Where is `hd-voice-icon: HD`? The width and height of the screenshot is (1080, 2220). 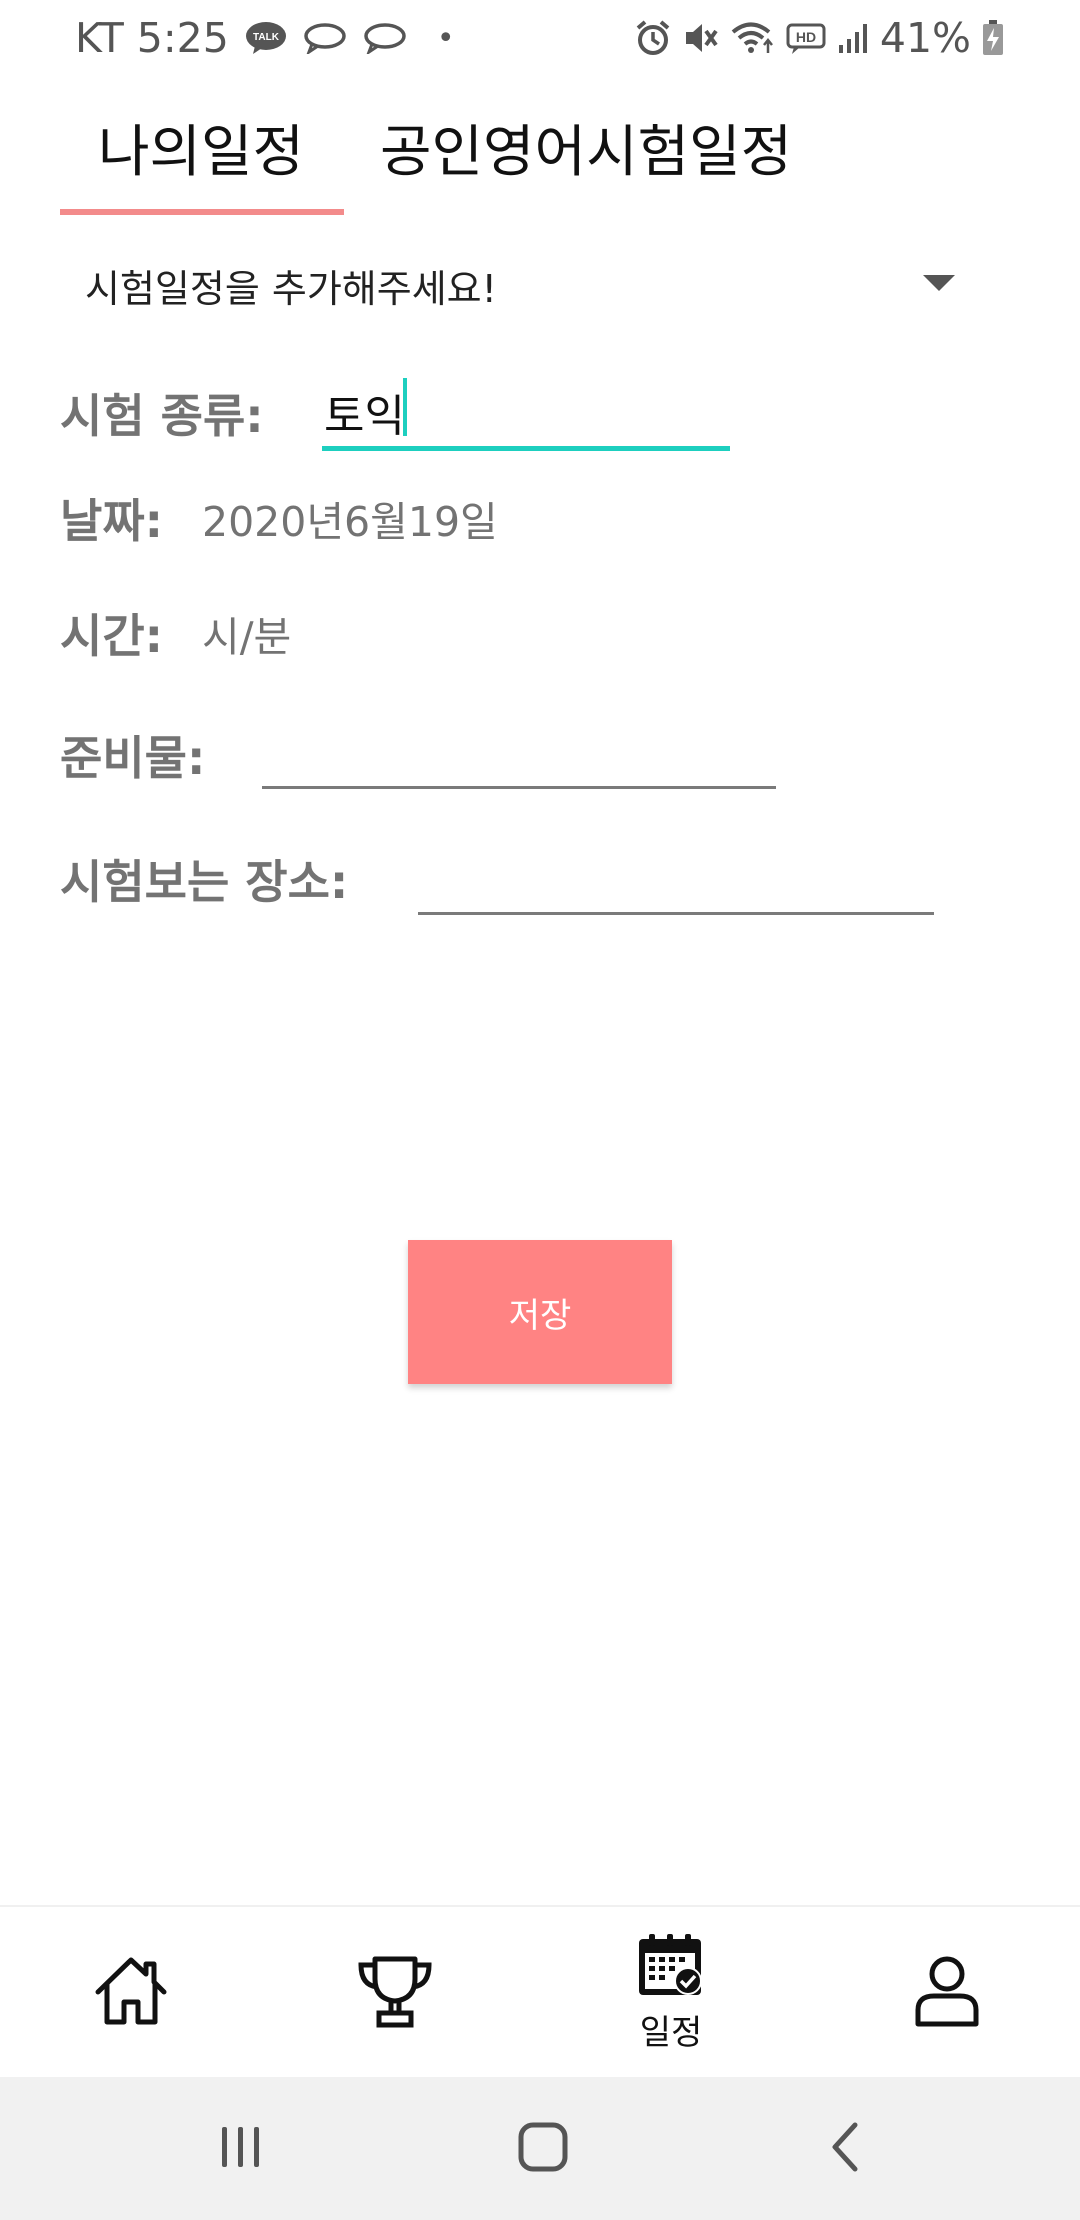
hd-voice-icon: HD is located at coordinates (806, 38).